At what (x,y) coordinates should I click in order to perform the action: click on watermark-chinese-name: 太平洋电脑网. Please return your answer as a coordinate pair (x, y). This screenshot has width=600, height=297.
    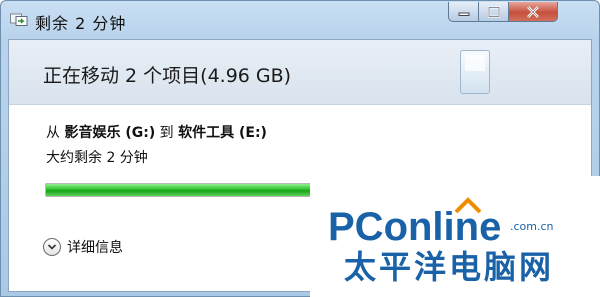
    Looking at the image, I should click on (449, 267).